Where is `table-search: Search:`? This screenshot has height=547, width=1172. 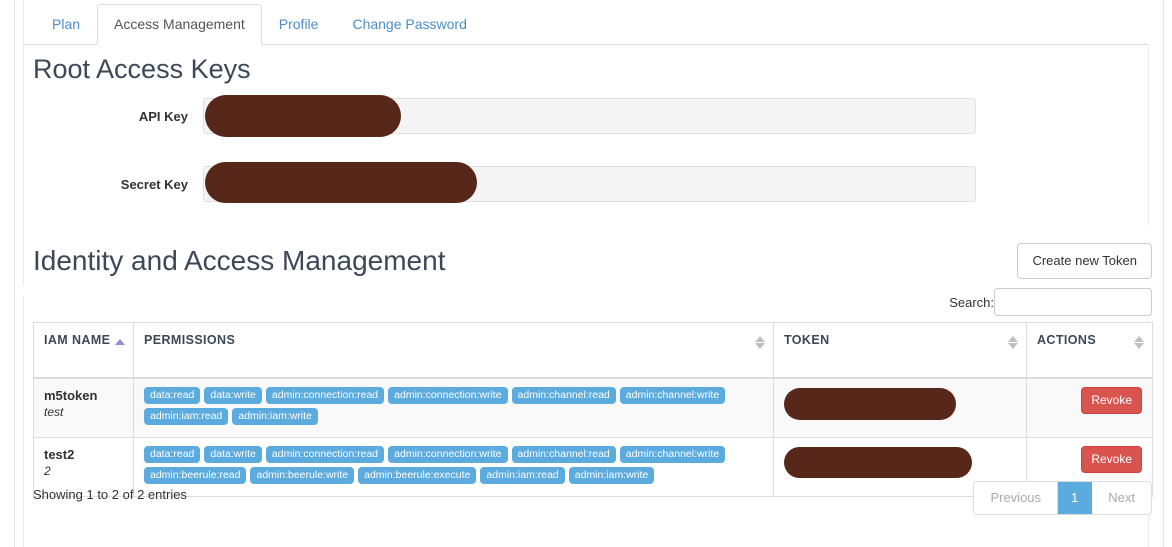 table-search: Search: is located at coordinates (1050, 302).